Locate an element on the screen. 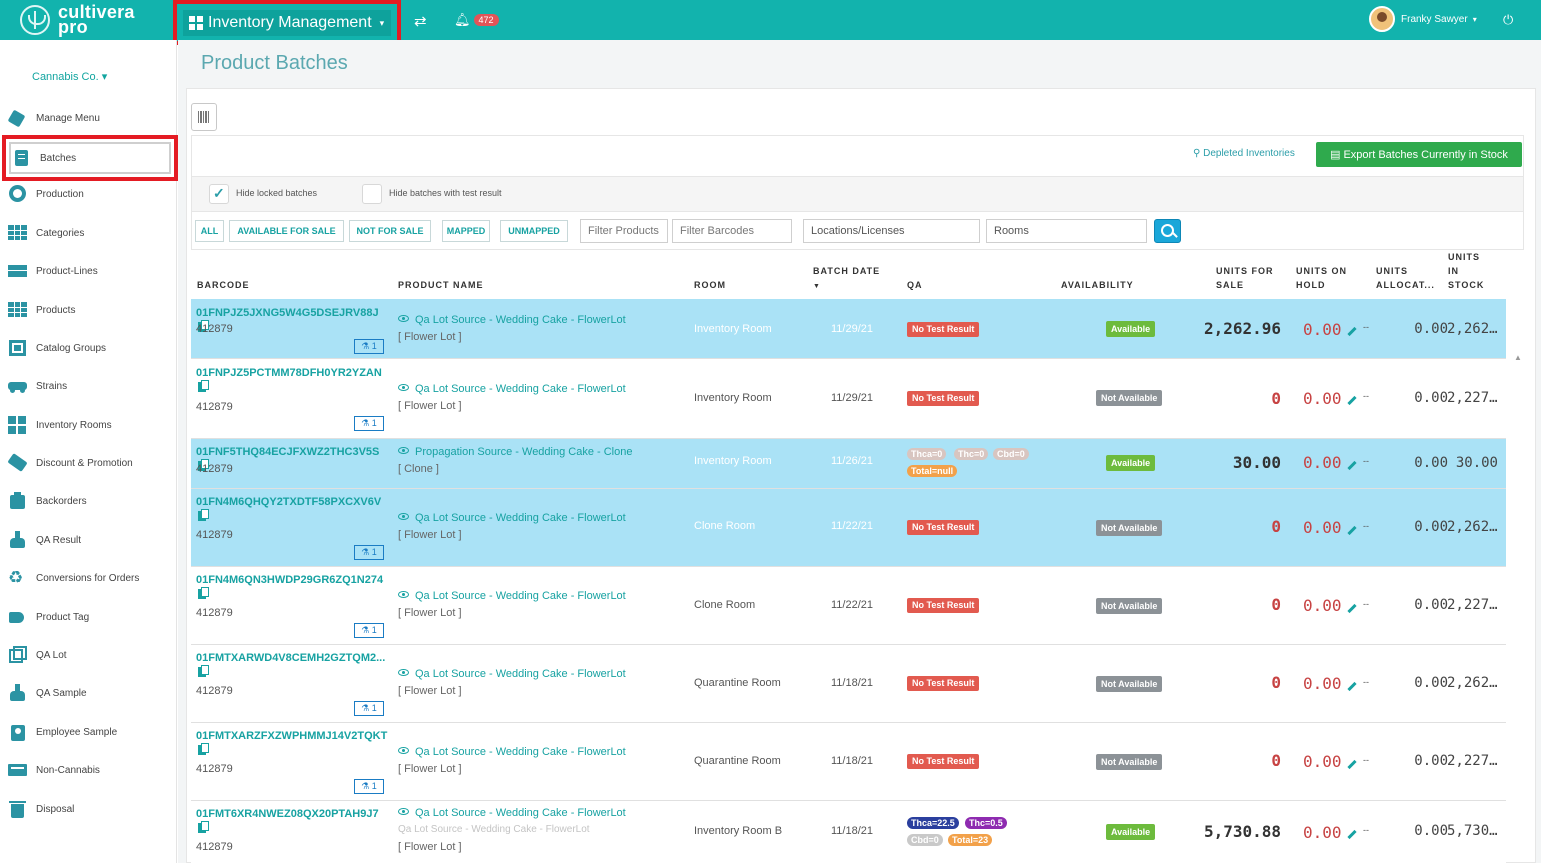 This screenshot has width=1541, height=863. col-units-on-hold: UNITS ON HOLD is located at coordinates (1331, 278).